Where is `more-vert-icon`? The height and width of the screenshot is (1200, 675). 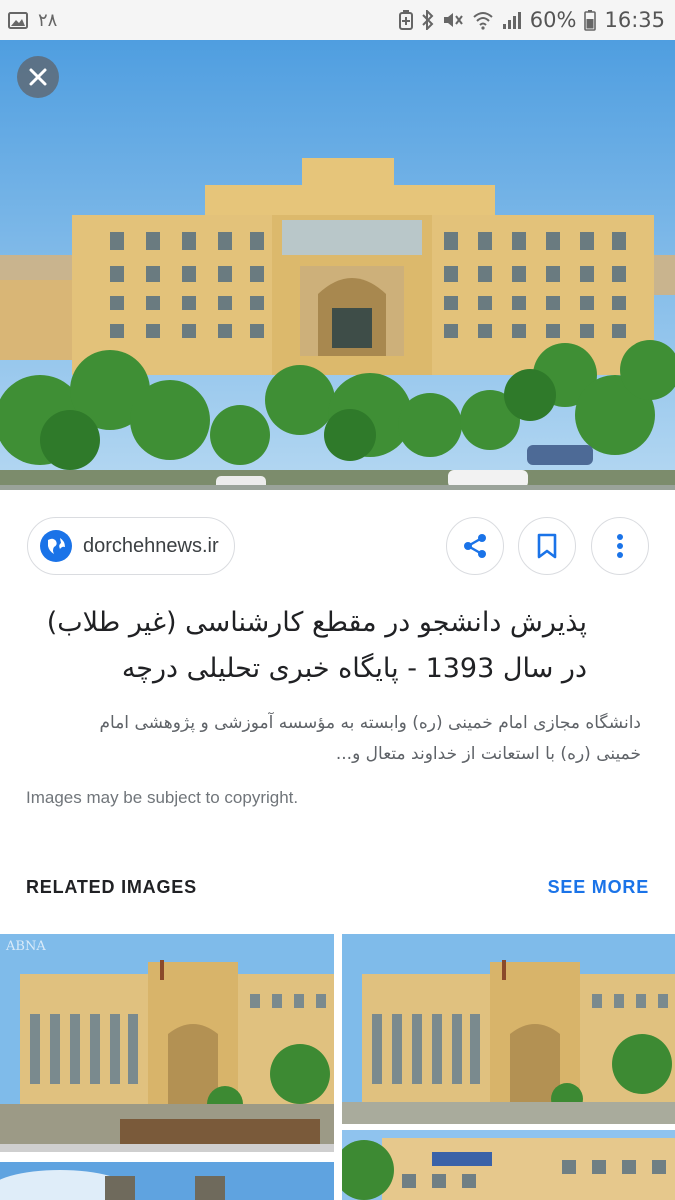
more-vert-icon is located at coordinates (620, 546).